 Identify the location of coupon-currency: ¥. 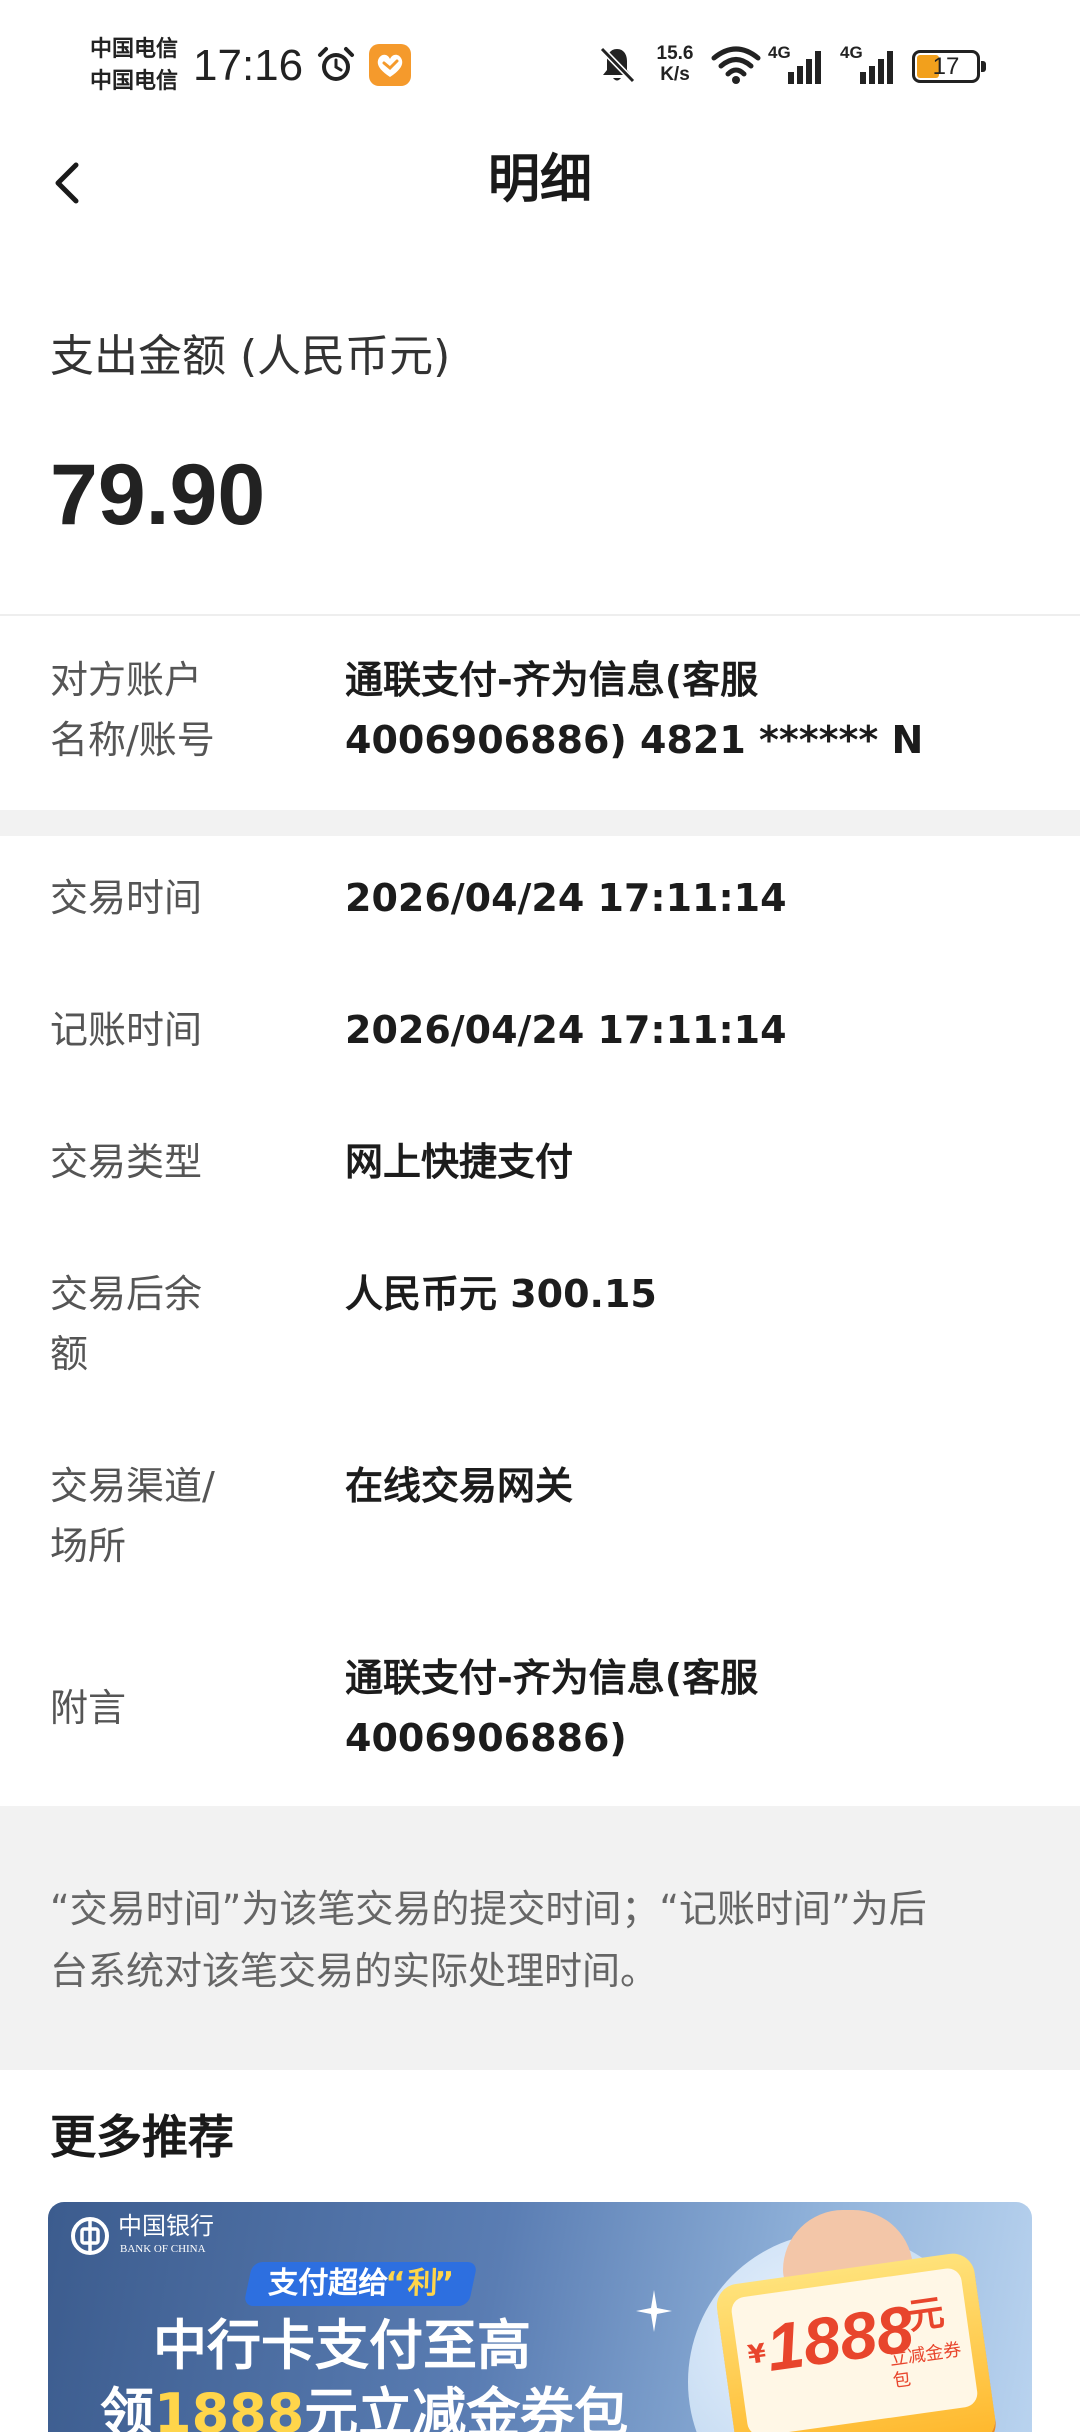
(756, 2354).